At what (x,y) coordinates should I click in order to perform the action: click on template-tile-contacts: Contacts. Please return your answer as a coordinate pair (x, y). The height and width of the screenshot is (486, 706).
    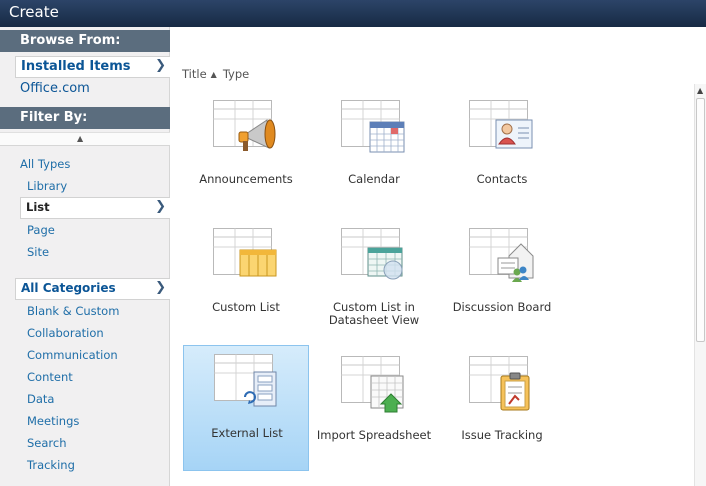
    Looking at the image, I should click on (502, 155).